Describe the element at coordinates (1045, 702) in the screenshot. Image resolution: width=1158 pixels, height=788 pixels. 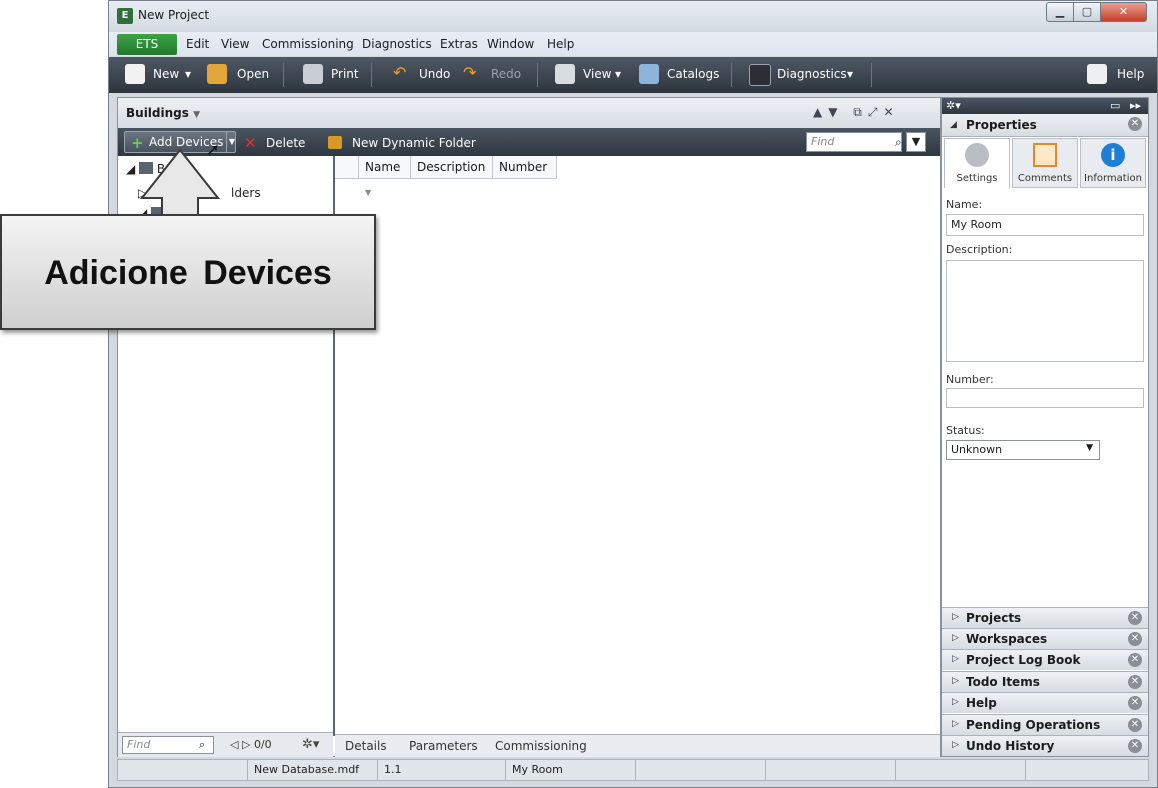
I see `section-help: ▷ Help ✕` at that location.